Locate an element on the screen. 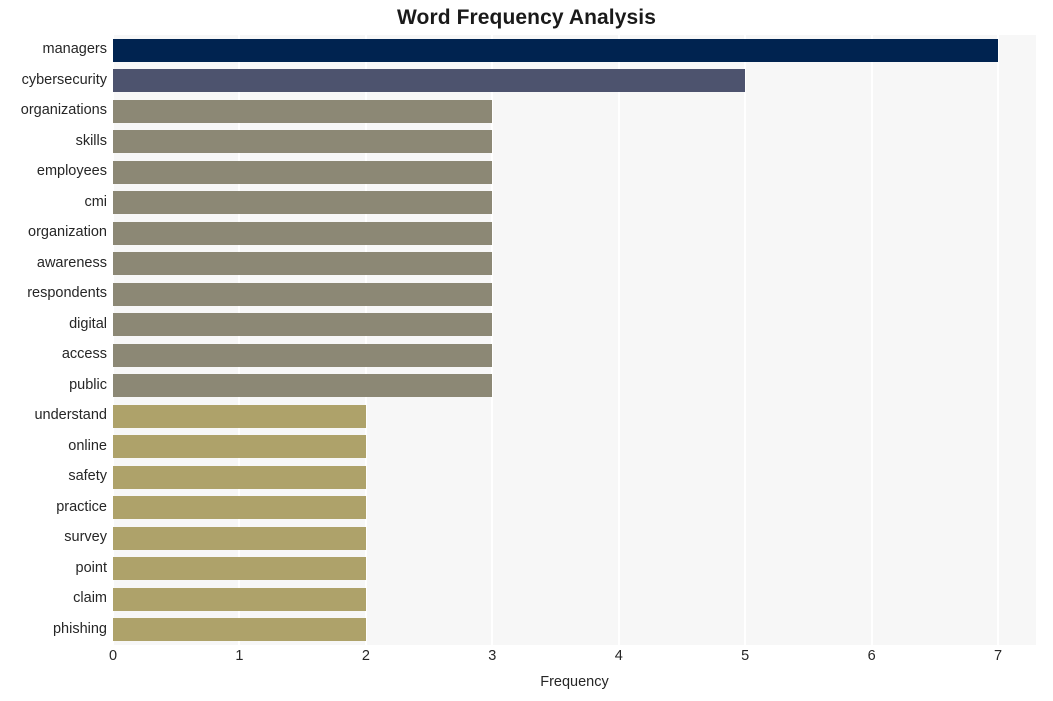  y-axis-tick-label: cmi is located at coordinates (95, 201).